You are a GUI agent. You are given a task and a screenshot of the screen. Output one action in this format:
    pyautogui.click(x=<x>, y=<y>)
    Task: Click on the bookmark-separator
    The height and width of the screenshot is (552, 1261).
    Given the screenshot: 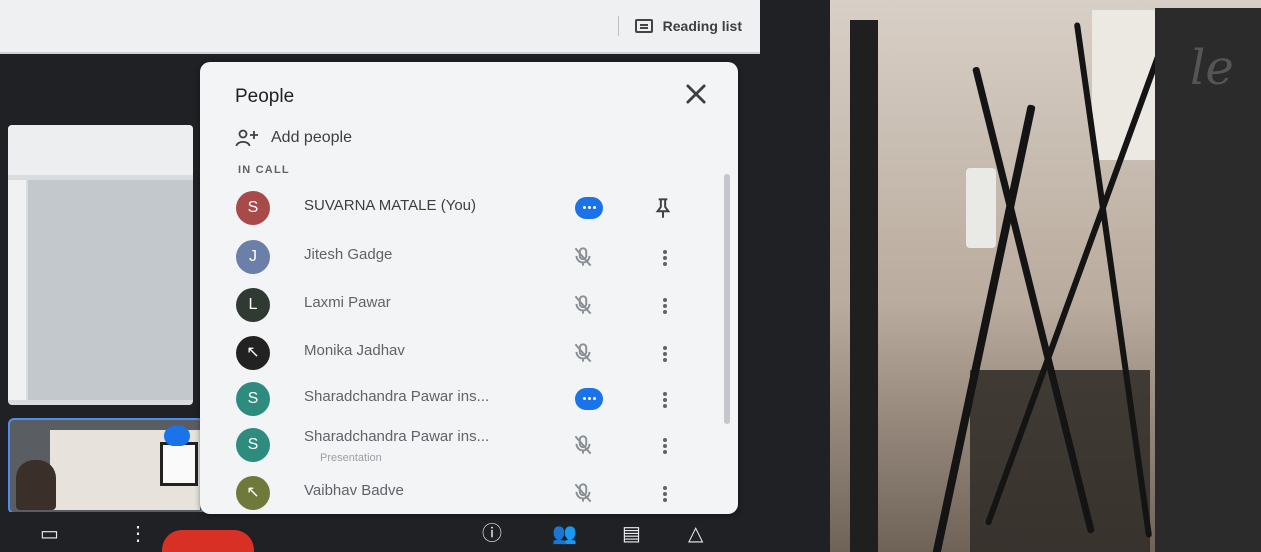 What is the action you would take?
    pyautogui.click(x=618, y=26)
    